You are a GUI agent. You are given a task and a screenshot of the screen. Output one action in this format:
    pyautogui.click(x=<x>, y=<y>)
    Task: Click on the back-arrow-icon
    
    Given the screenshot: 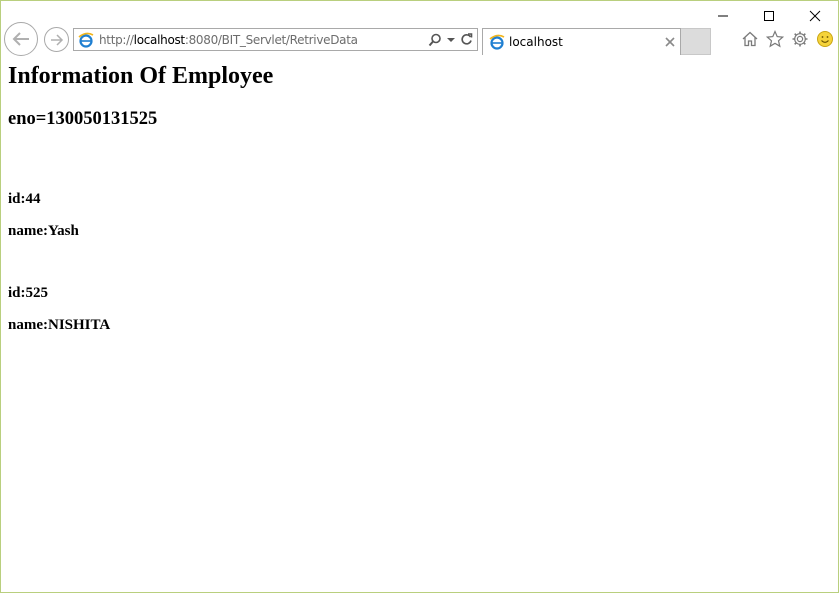 What is the action you would take?
    pyautogui.click(x=21, y=39)
    